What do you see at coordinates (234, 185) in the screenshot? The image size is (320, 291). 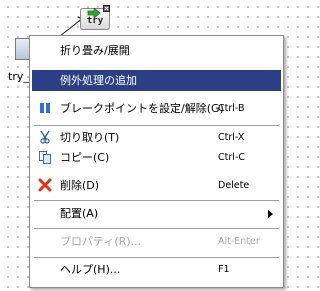 I see `menu-item-shortcut: Delete` at bounding box center [234, 185].